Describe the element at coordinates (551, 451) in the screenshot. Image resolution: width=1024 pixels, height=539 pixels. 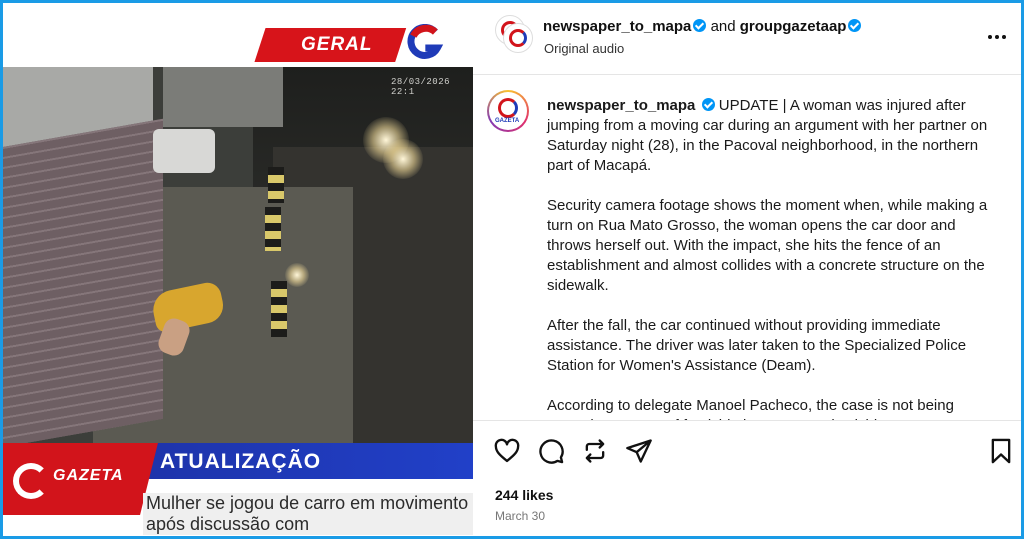
I see `comment-icon` at that location.